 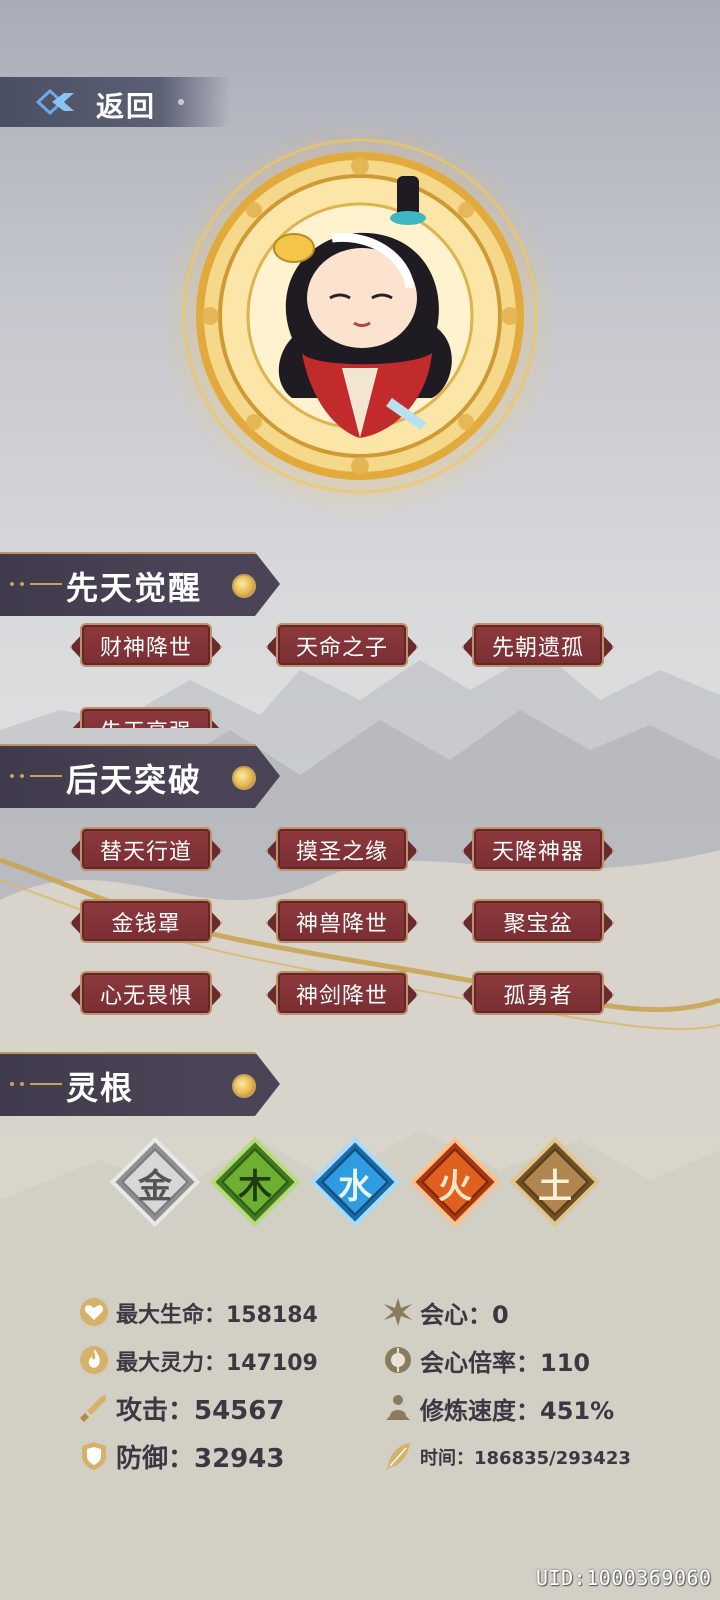 I want to click on section-header-spirit-root: 灵根, so click(x=140, y=1084).